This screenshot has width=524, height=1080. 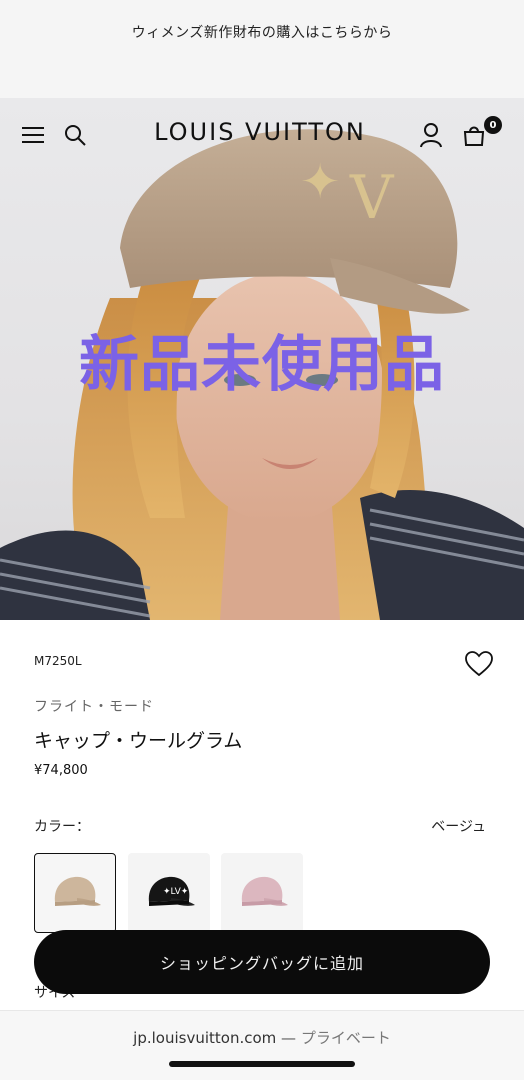 What do you see at coordinates (345, 1038) in the screenshot?
I see `private-mode-label: プライベート` at bounding box center [345, 1038].